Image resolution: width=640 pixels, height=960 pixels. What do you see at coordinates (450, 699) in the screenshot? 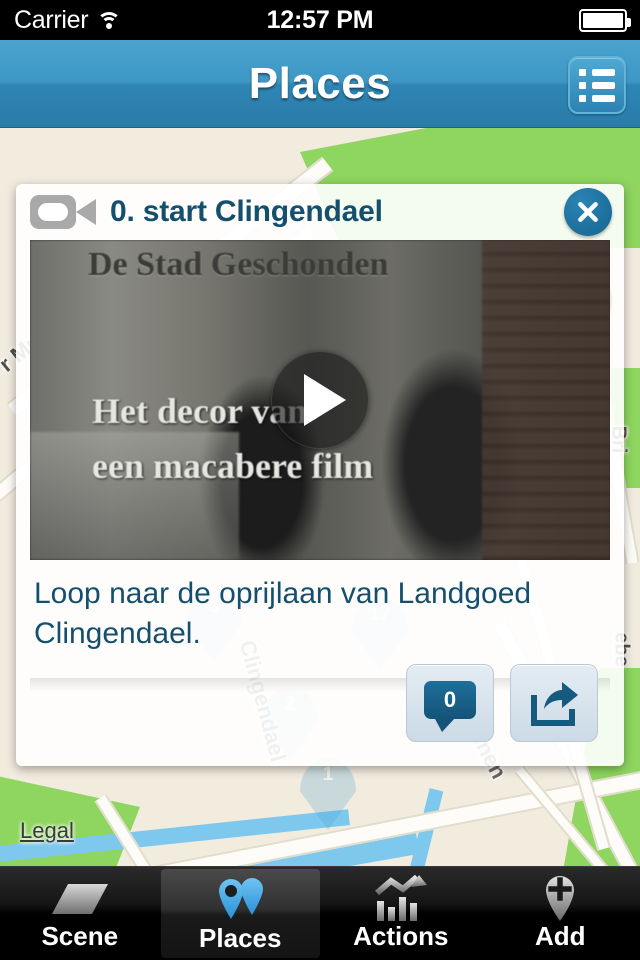
I see `comment-count: 0` at bounding box center [450, 699].